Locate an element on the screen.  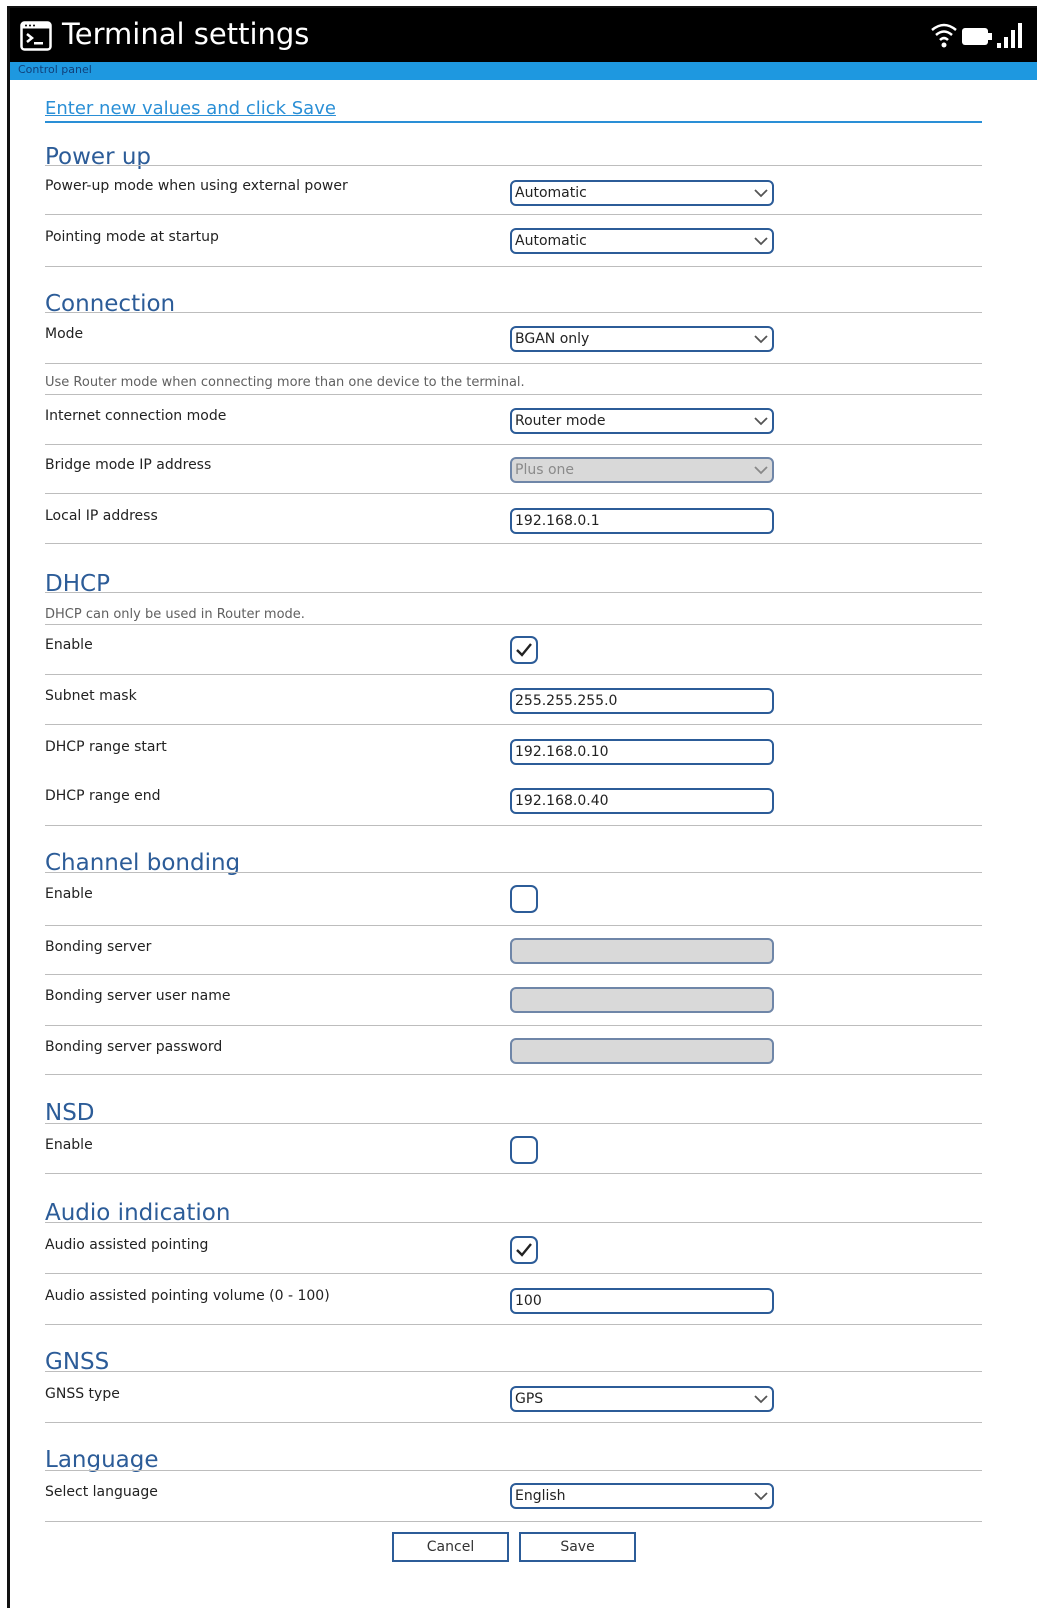
terminal-icon is located at coordinates (36, 36).